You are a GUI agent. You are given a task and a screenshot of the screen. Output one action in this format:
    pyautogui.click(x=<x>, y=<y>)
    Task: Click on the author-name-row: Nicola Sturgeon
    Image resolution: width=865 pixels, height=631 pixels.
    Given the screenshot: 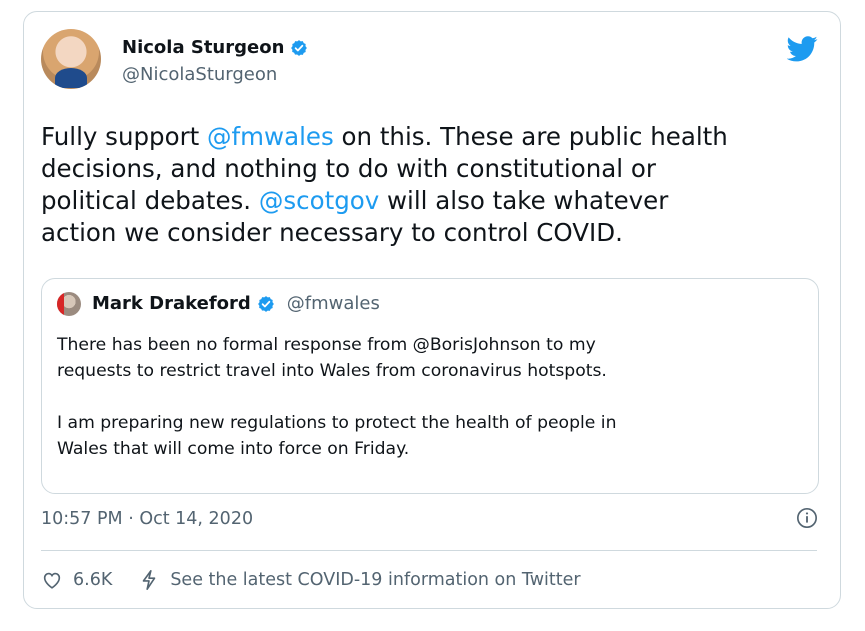 What is the action you would take?
    pyautogui.click(x=215, y=48)
    